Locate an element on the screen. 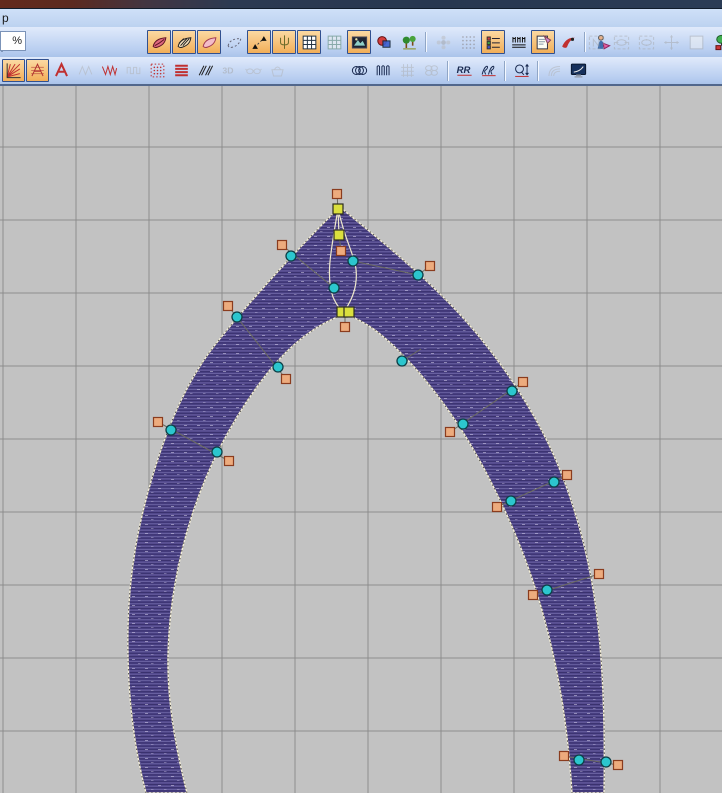  tool-bitmap-button is located at coordinates (359, 42).